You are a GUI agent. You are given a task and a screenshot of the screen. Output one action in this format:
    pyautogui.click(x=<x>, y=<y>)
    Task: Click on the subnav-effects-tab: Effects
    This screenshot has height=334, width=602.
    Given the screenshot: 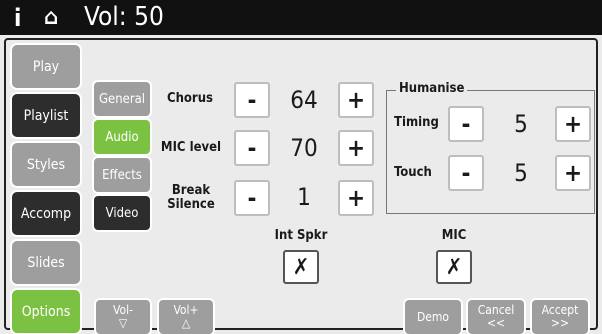 What is the action you would take?
    pyautogui.click(x=122, y=175)
    